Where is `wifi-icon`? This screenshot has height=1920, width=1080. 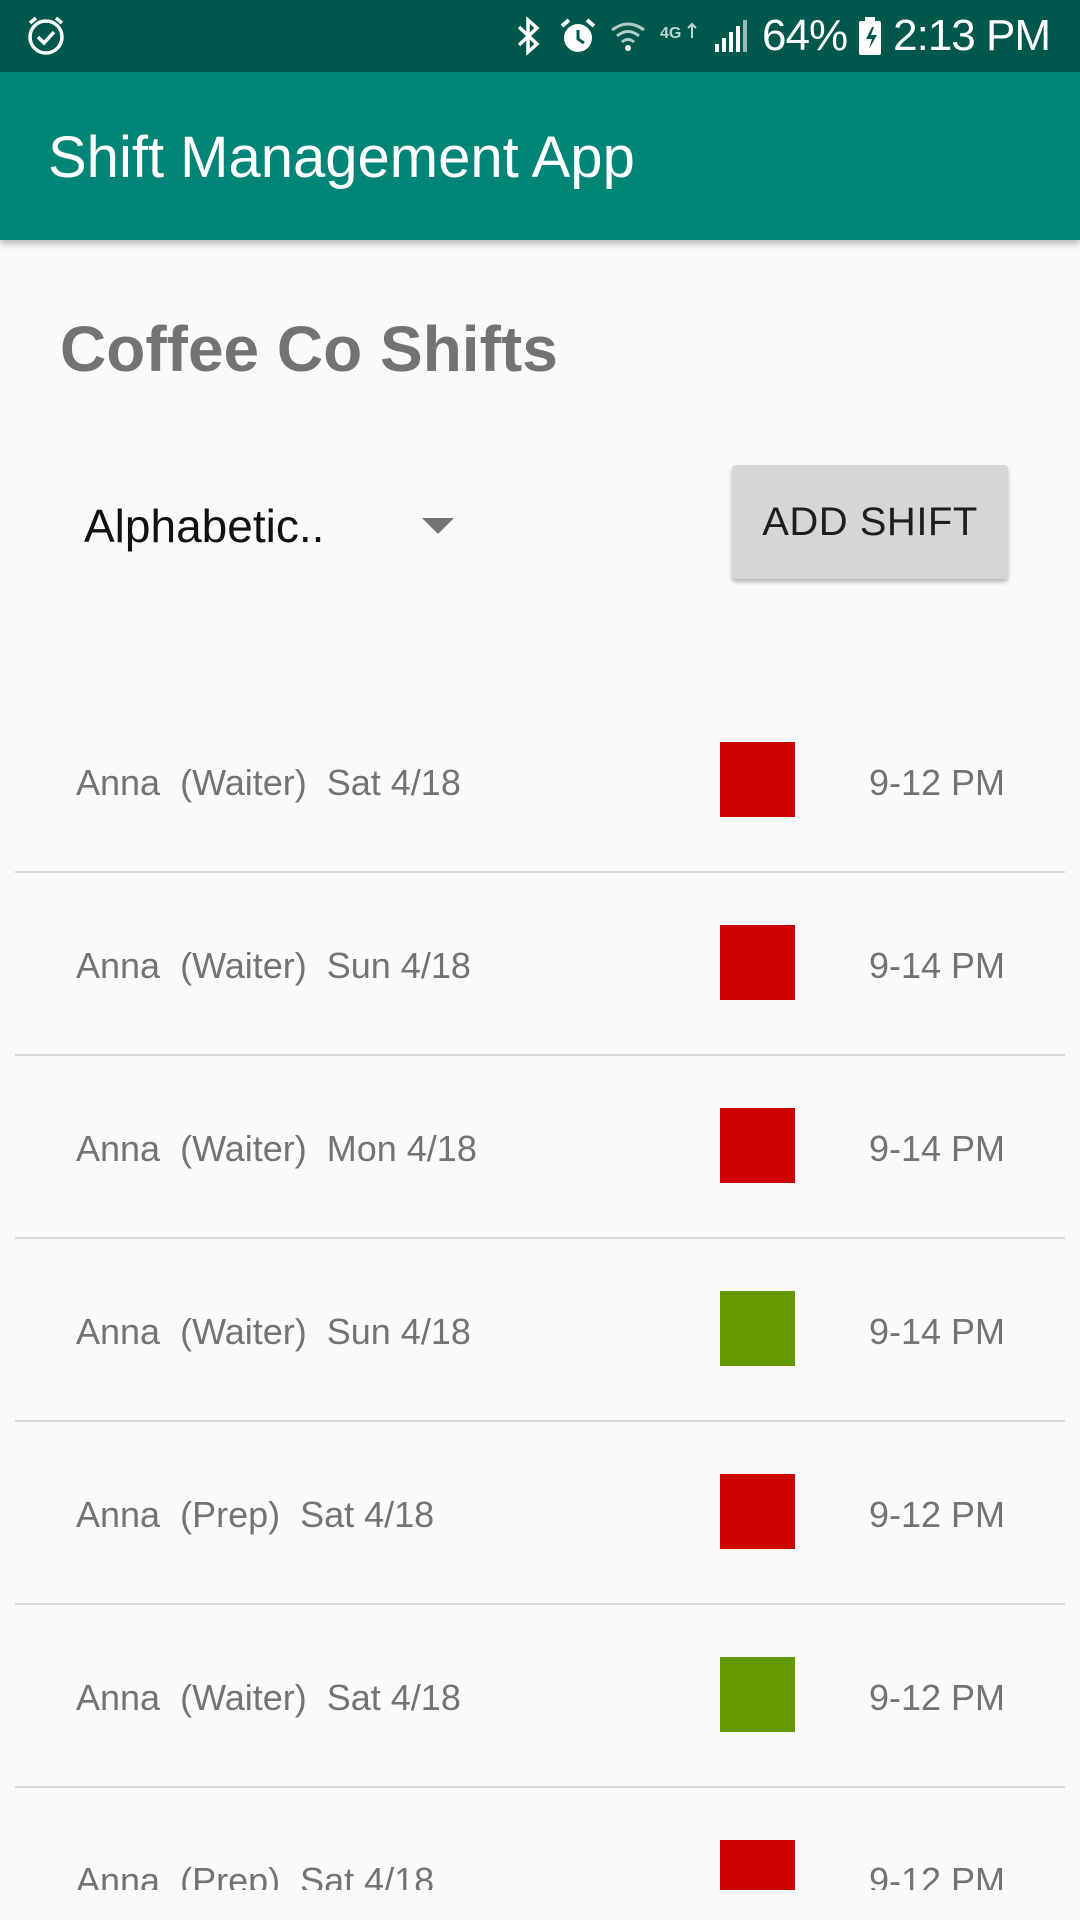 wifi-icon is located at coordinates (628, 36).